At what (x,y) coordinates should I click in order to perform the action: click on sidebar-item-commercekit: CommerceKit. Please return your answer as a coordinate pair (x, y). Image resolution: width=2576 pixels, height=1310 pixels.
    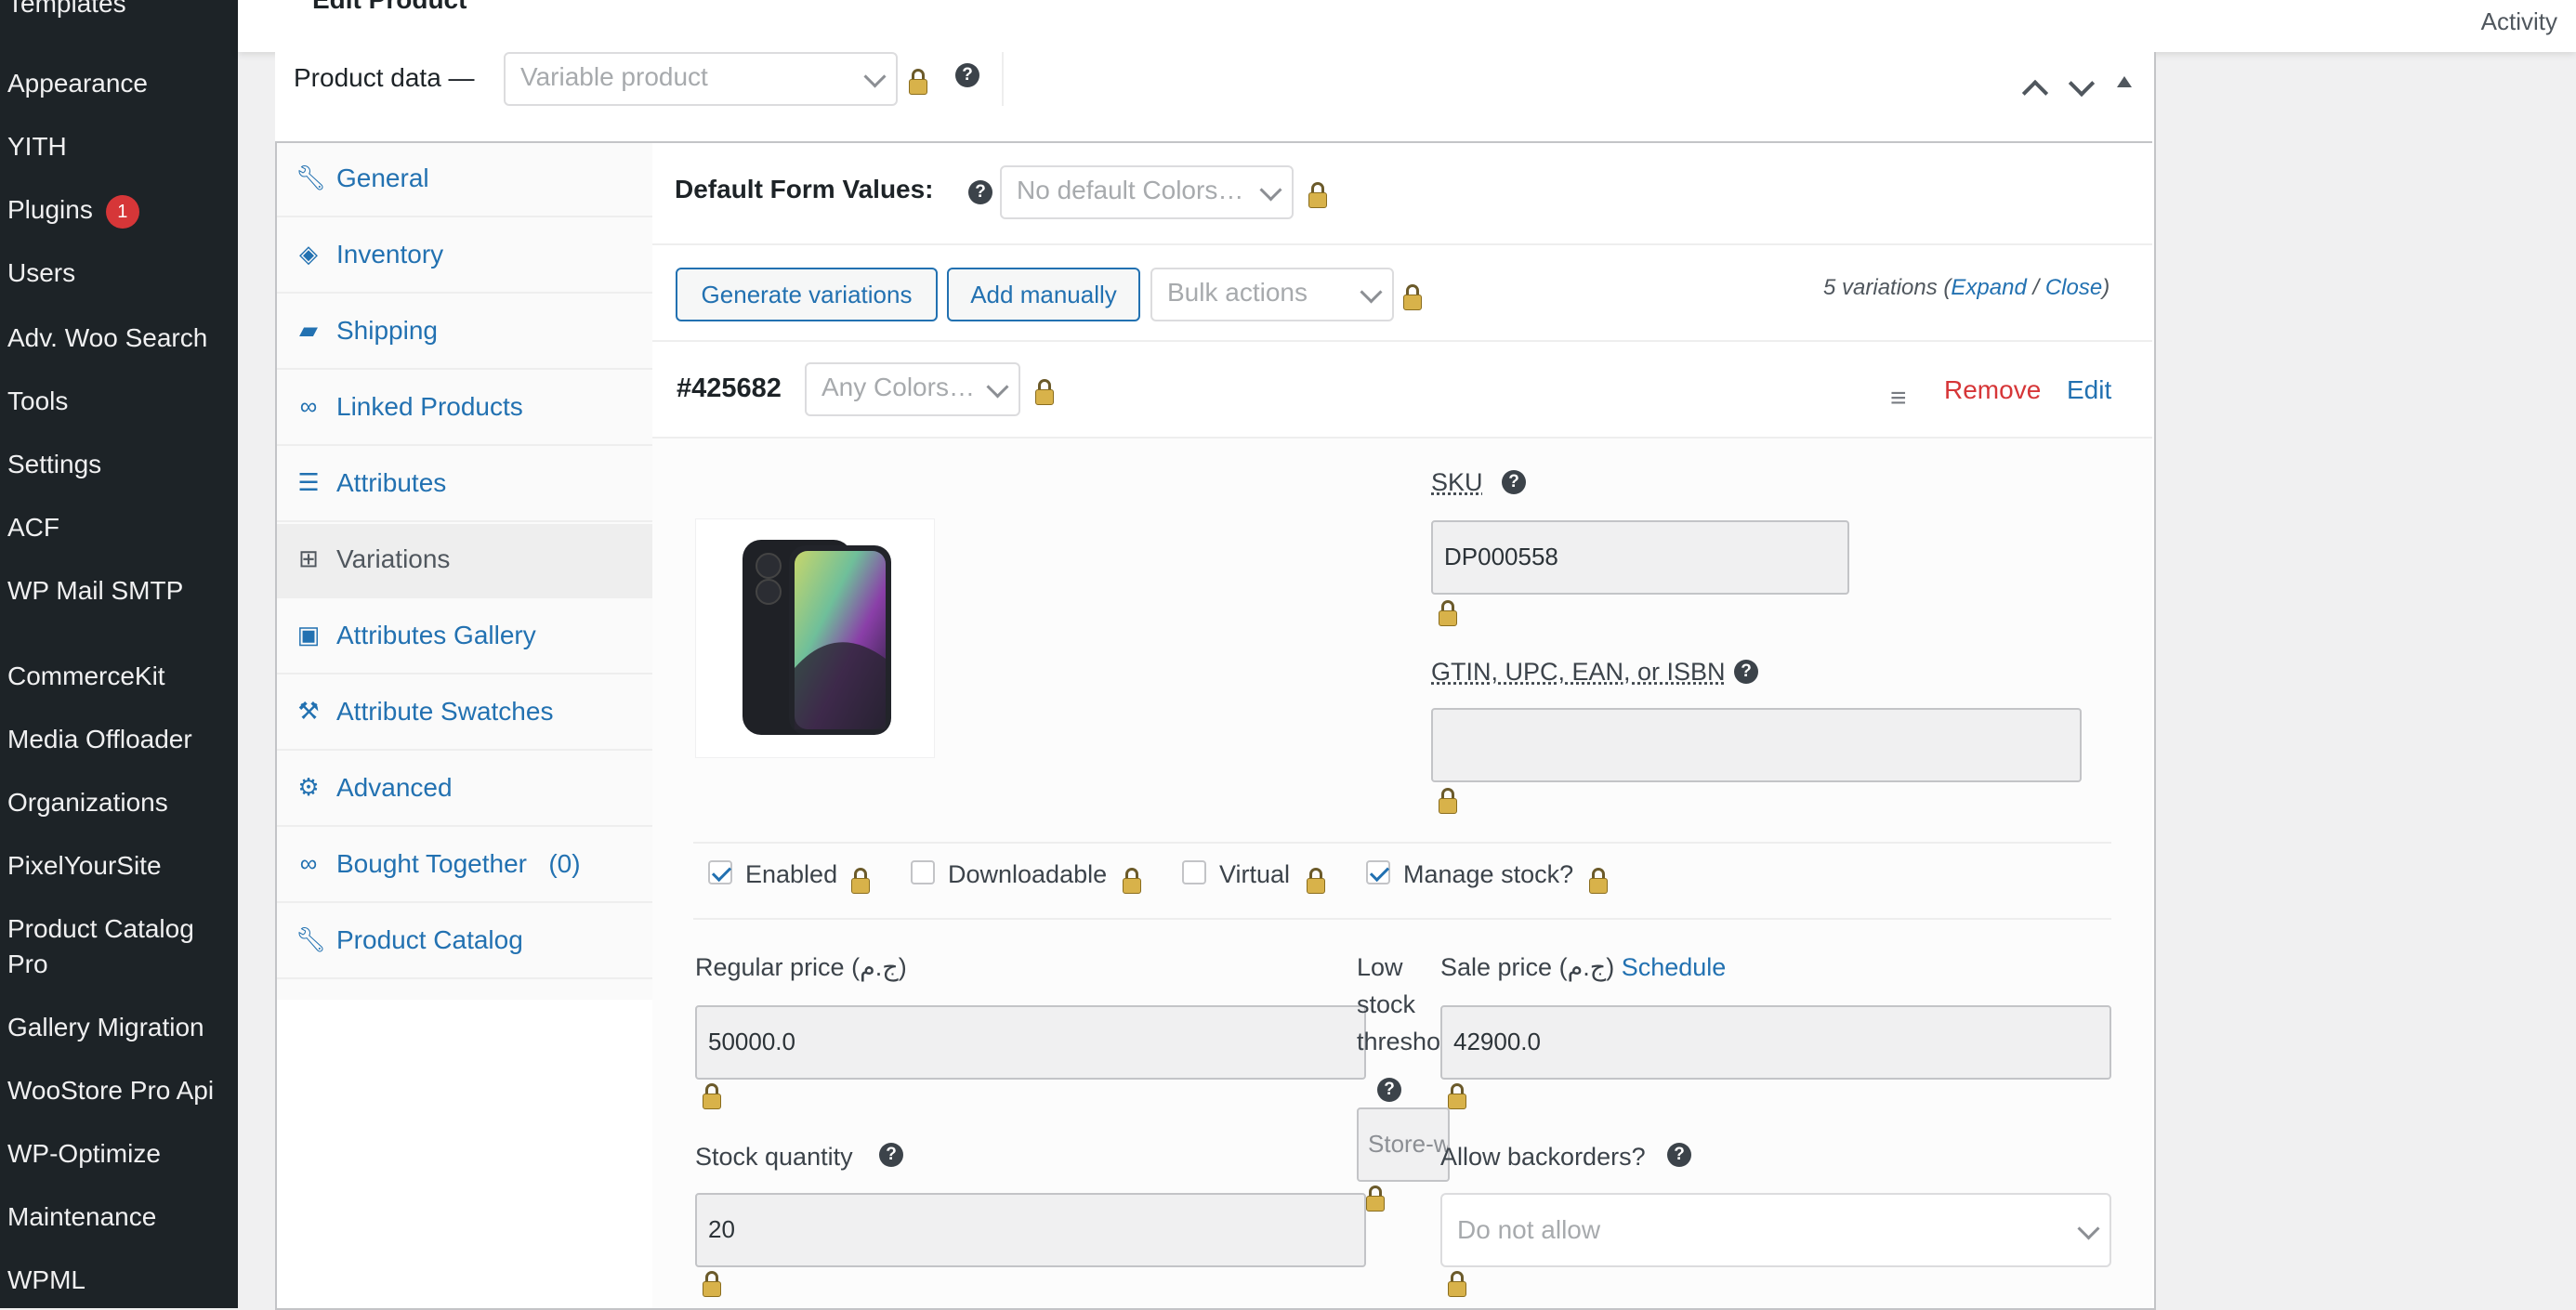
    Looking at the image, I should click on (86, 676).